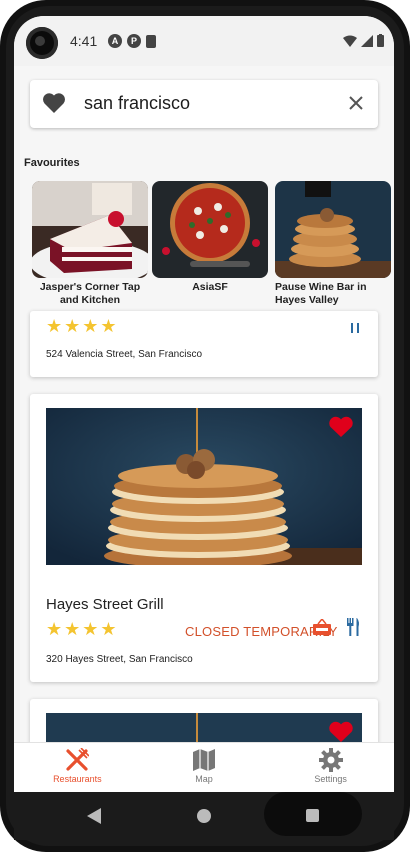  Describe the element at coordinates (350, 41) in the screenshot. I see `wifi-icon` at that location.